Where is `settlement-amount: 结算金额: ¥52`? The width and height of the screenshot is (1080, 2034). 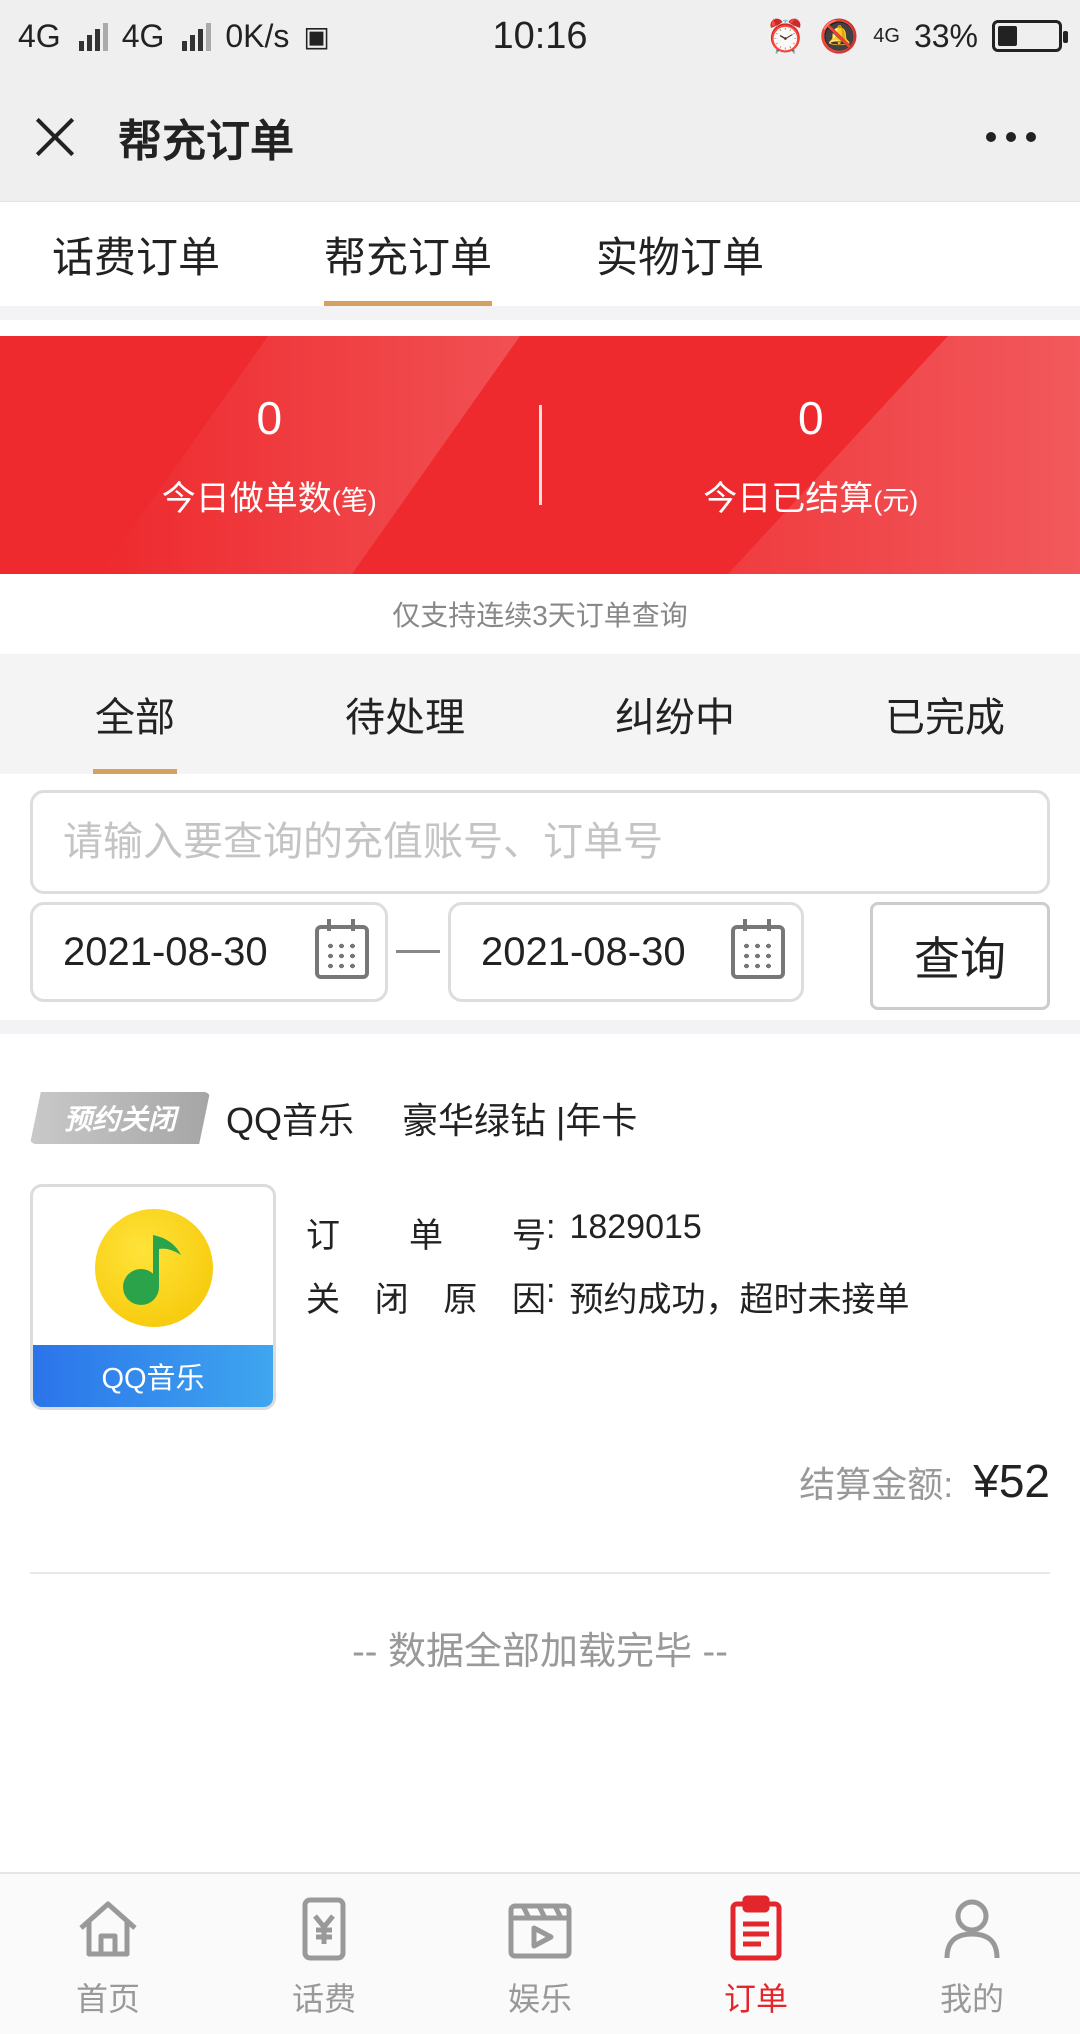
settlement-amount: 结算金额: ¥52 is located at coordinates (924, 1481).